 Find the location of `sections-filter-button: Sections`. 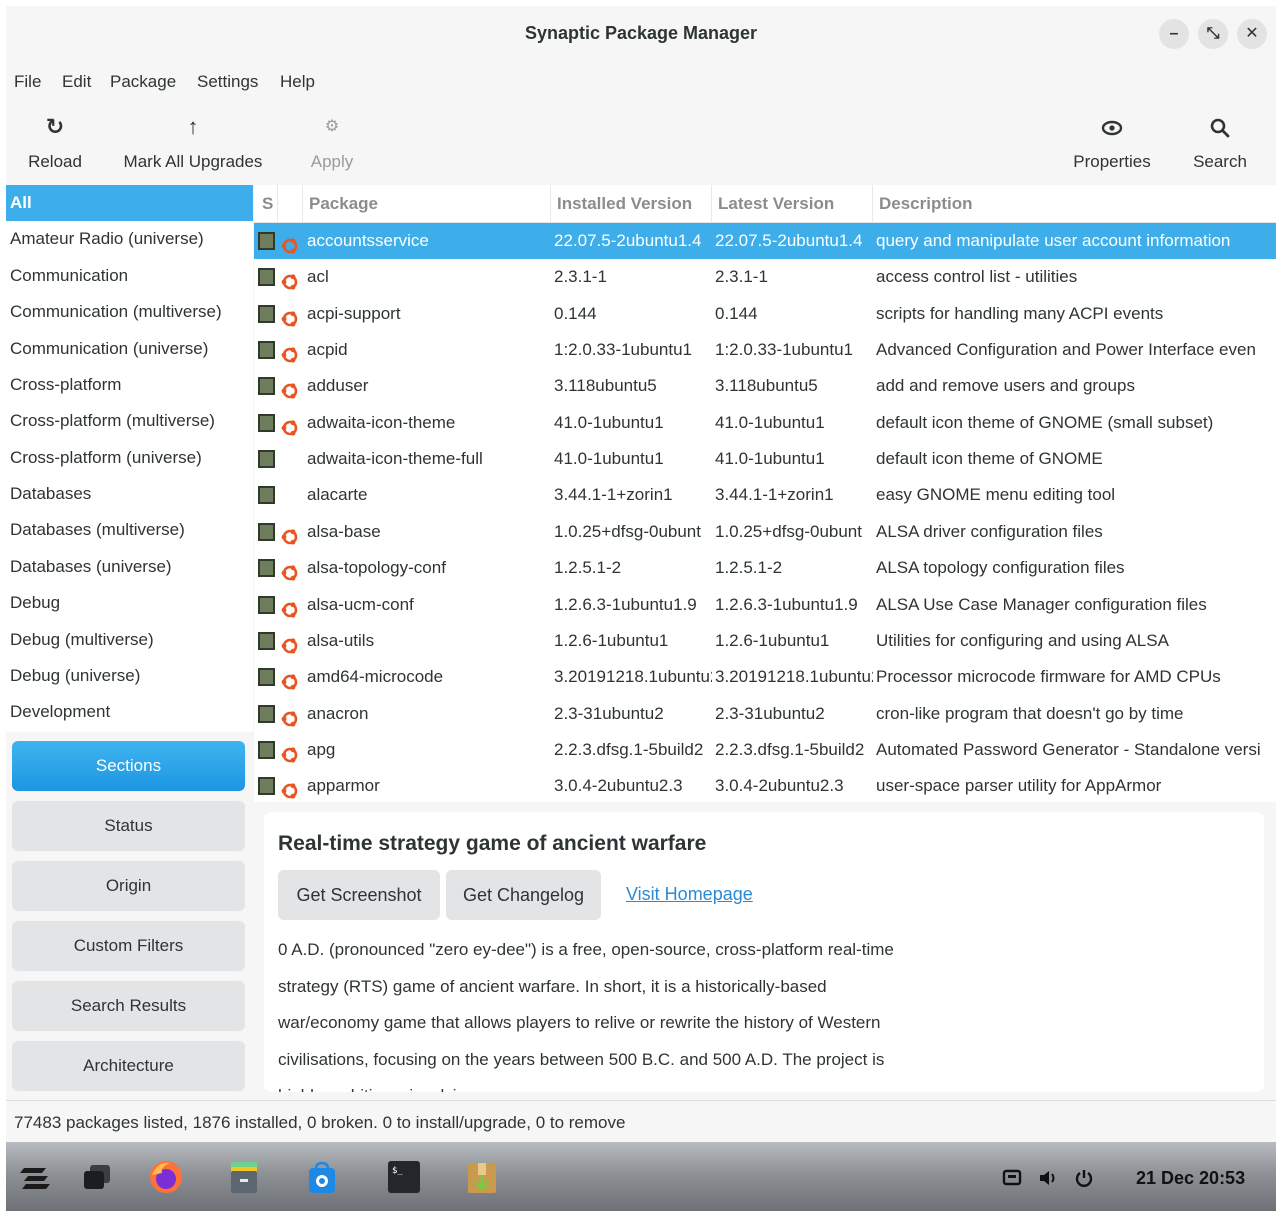

sections-filter-button: Sections is located at coordinates (128, 766).